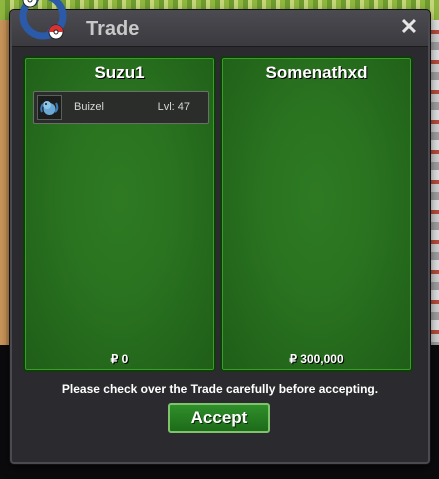 Image resolution: width=439 pixels, height=479 pixels. Describe the element at coordinates (113, 29) in the screenshot. I see `dialog-title: Trade` at that location.